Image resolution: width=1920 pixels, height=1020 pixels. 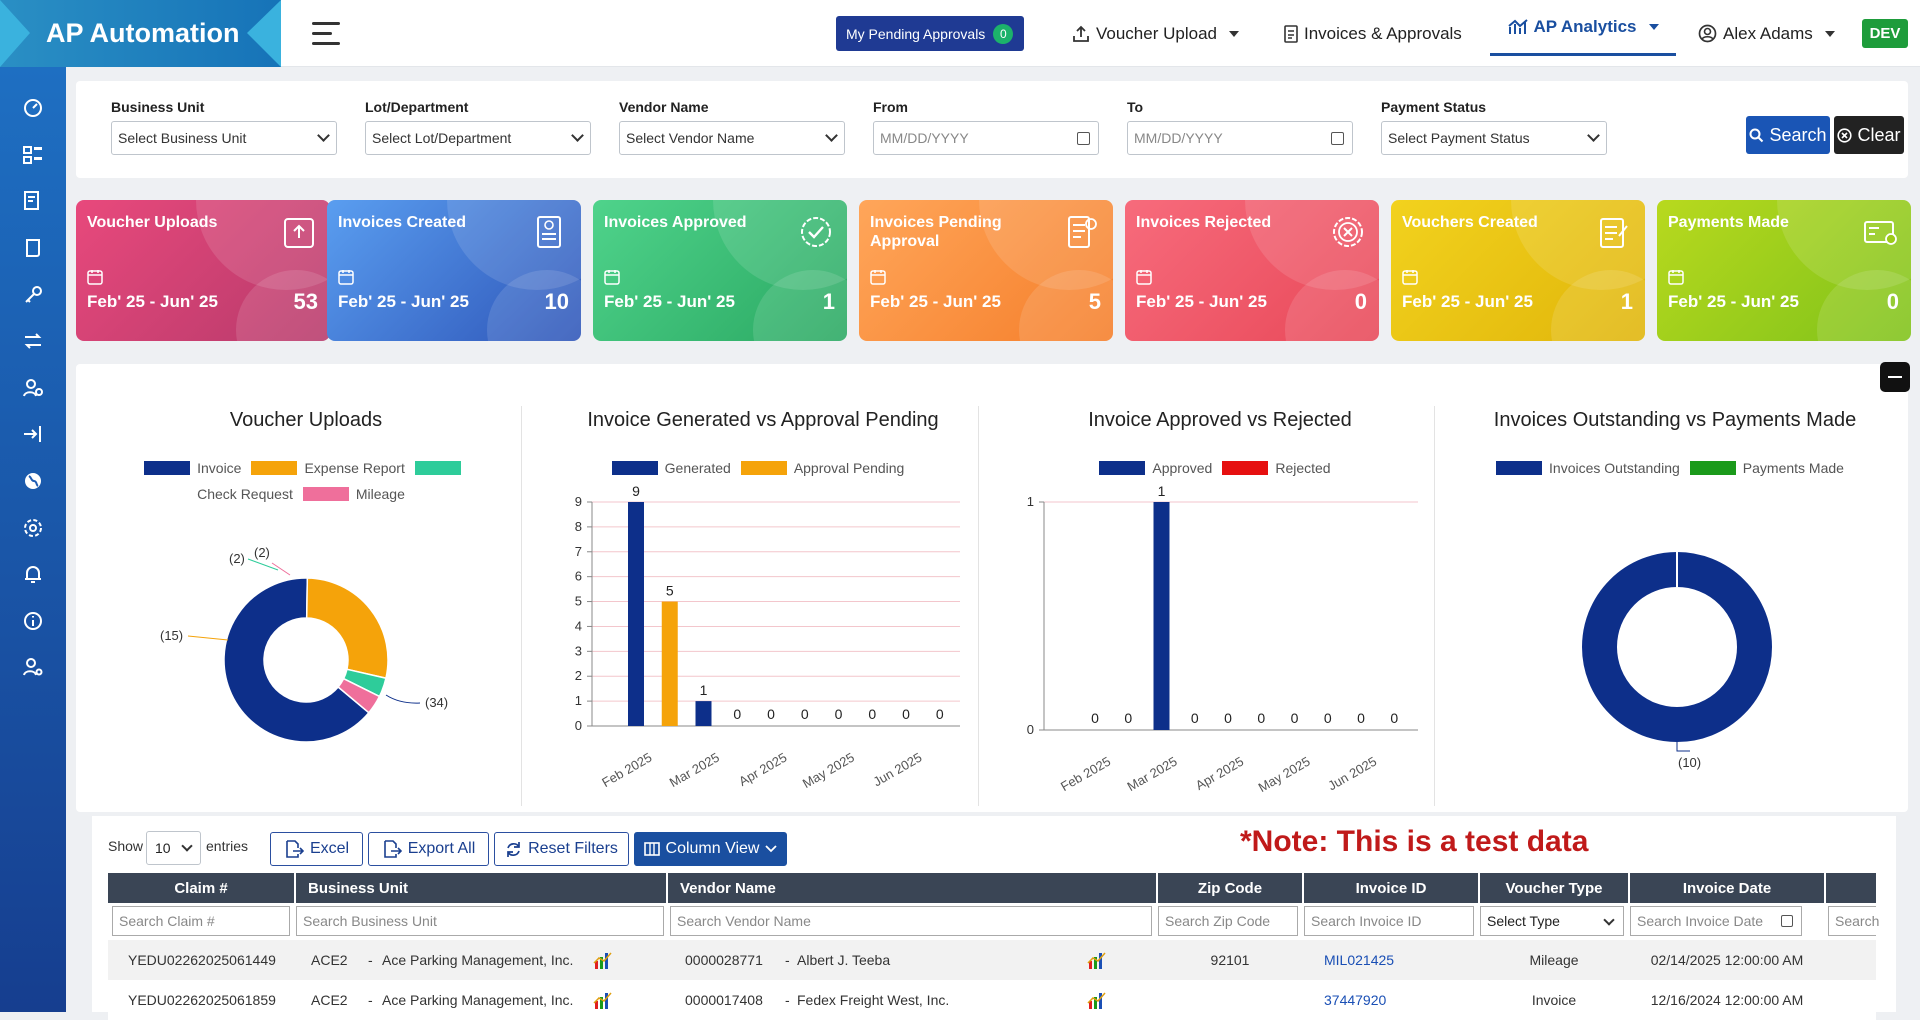 I want to click on user-menu: Alex Adams, so click(x=1766, y=33).